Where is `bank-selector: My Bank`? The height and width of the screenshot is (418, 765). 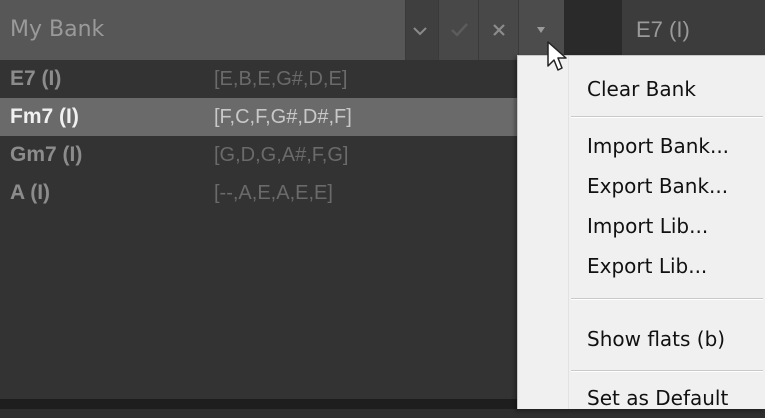 bank-selector: My Bank is located at coordinates (203, 30).